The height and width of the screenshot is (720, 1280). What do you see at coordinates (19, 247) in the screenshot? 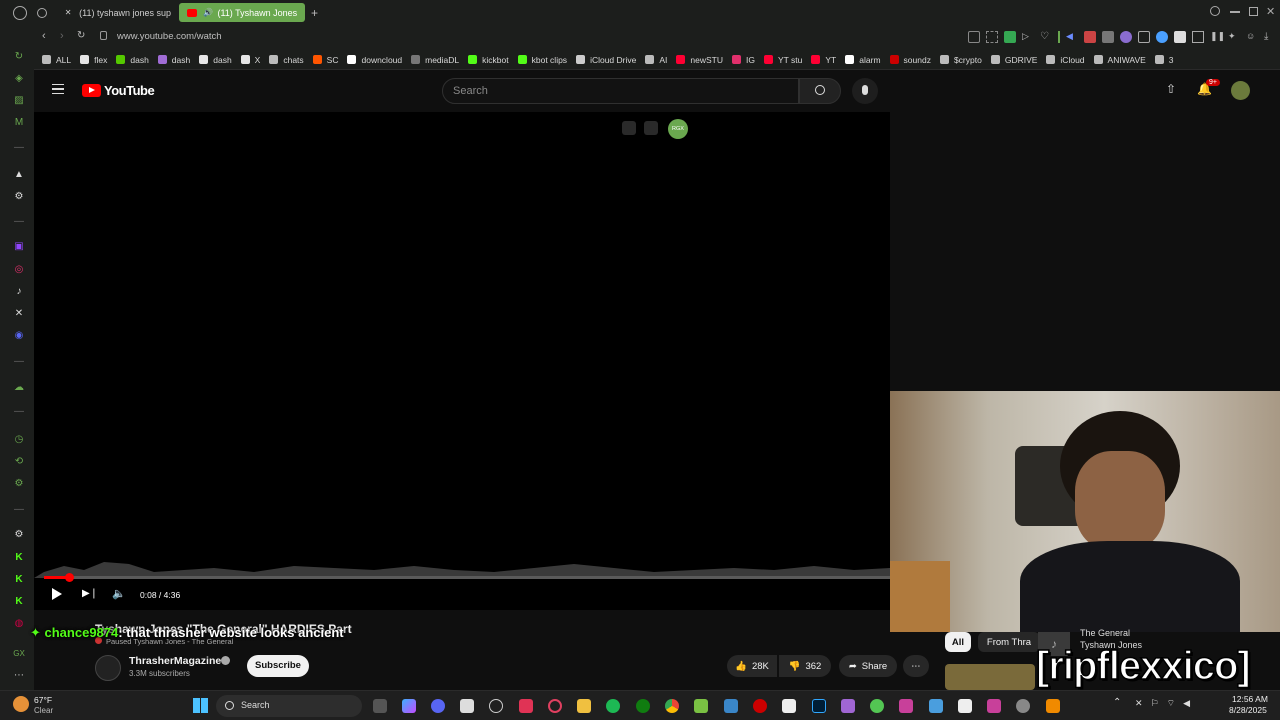
I see `twitch-icon: ▣` at bounding box center [19, 247].